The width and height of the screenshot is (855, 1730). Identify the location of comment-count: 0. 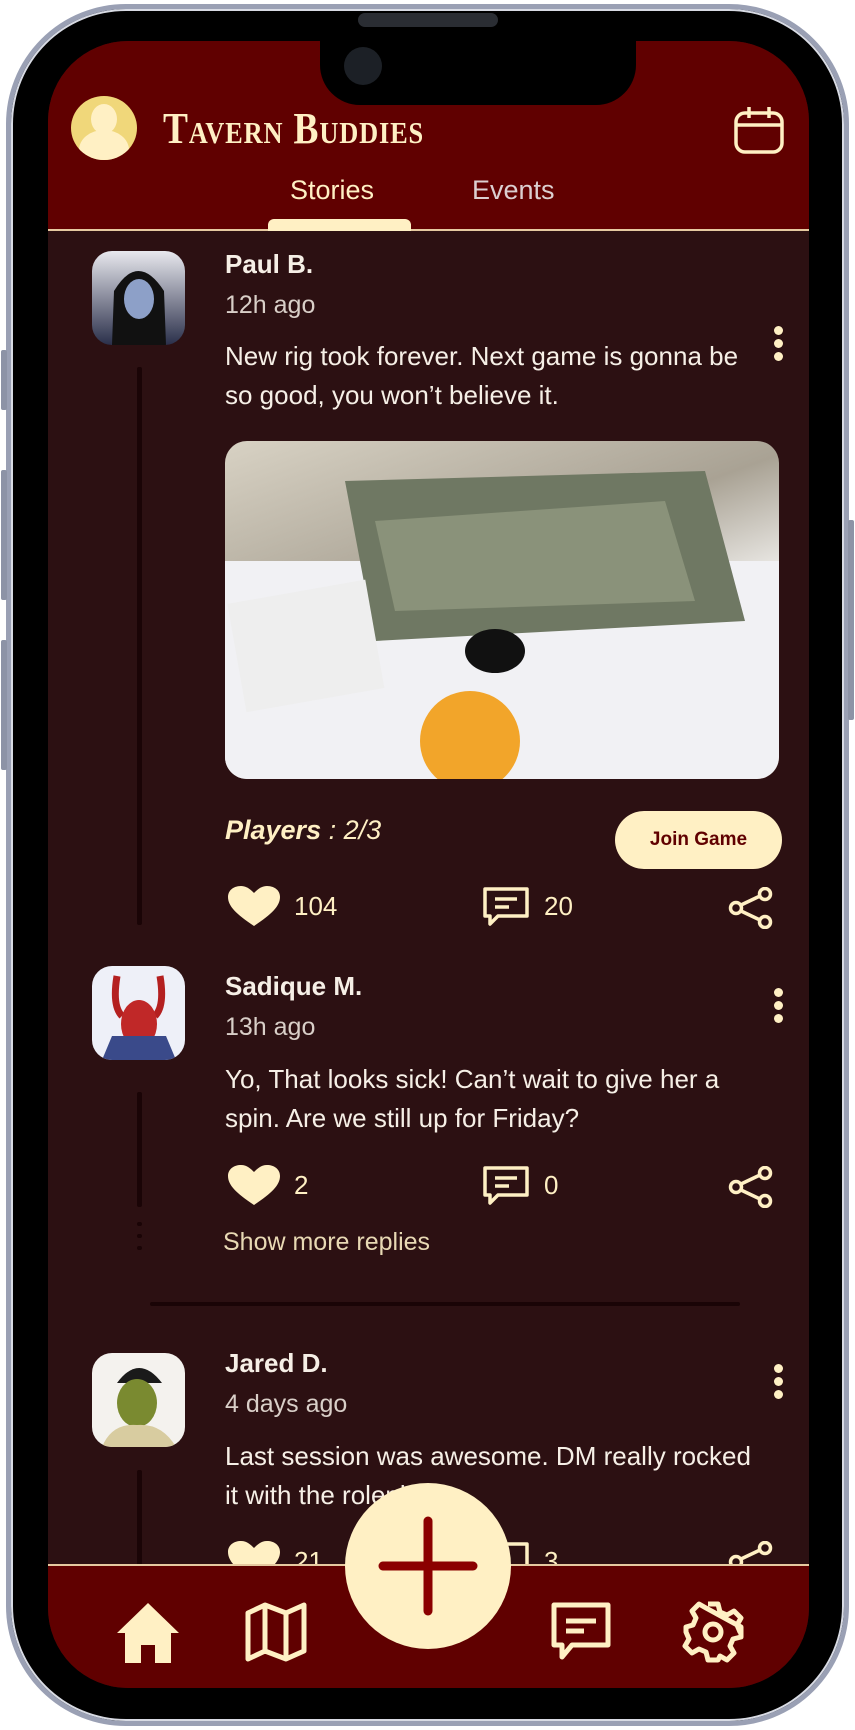
(551, 1184).